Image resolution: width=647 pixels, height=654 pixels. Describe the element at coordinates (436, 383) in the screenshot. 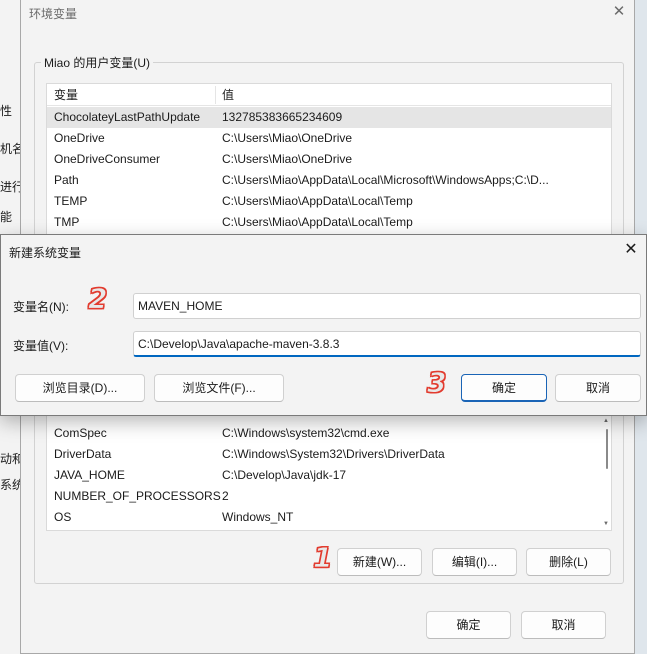

I see `step-callout-3: 3` at that location.